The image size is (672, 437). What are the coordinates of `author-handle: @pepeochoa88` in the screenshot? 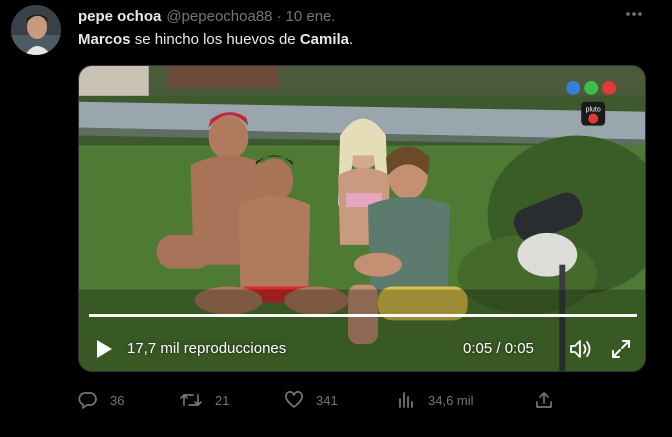 It's located at (219, 16).